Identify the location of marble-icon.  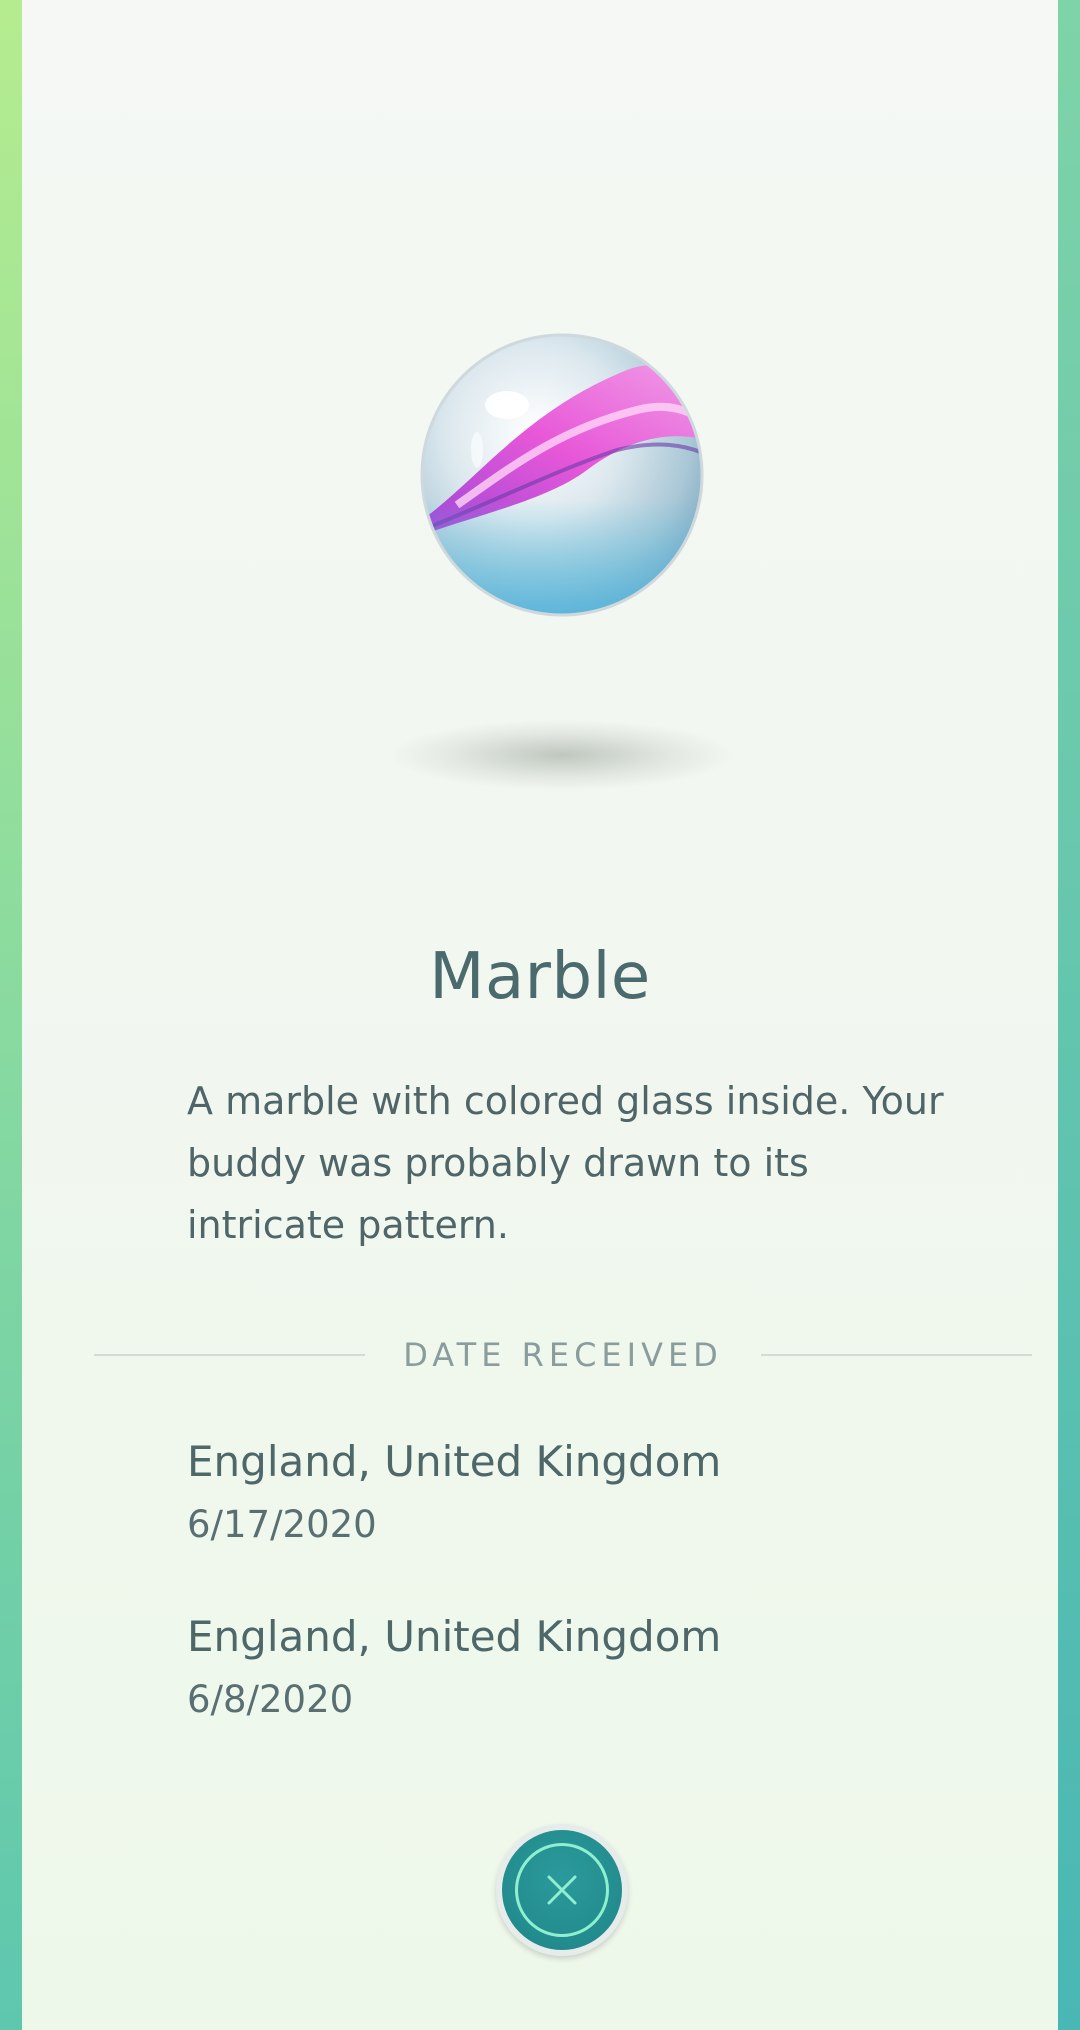
(562, 475).